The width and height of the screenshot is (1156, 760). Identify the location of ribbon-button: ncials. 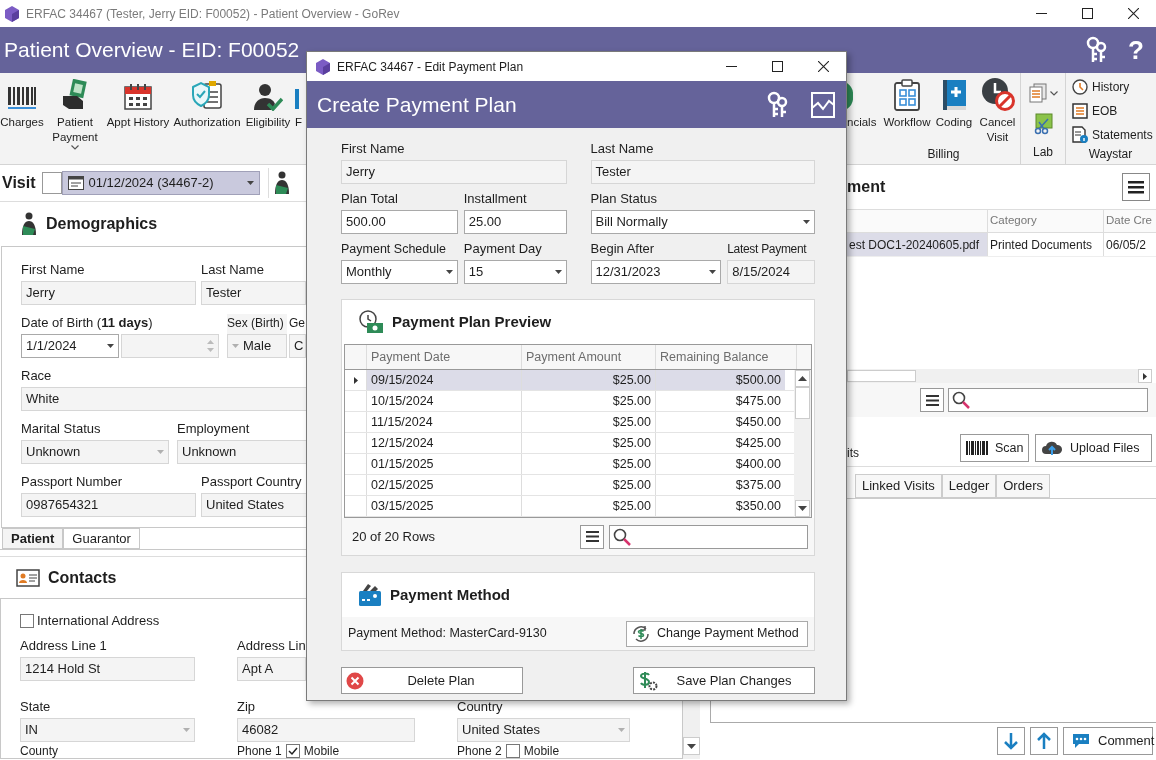
(863, 109).